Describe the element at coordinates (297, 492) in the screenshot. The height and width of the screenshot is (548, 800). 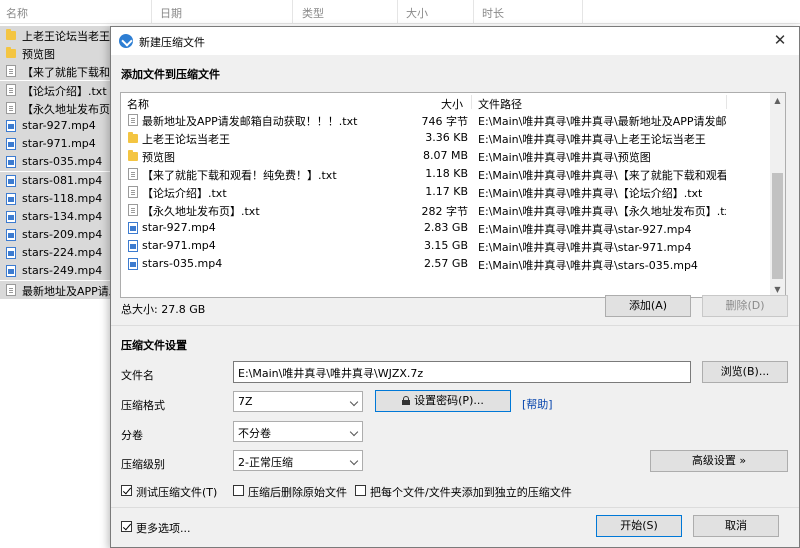
I see `checkbox-label: 压缩后删除原始文件` at that location.